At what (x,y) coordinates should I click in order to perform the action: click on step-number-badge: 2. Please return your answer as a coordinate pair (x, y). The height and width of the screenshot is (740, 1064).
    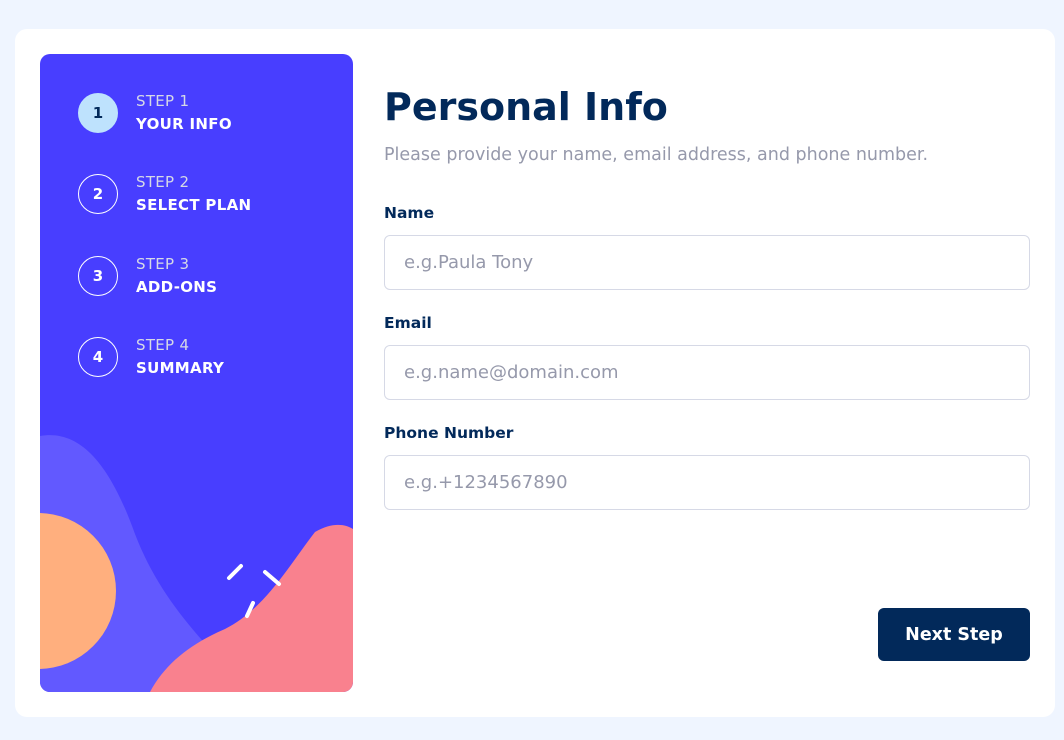
    Looking at the image, I should click on (98, 194).